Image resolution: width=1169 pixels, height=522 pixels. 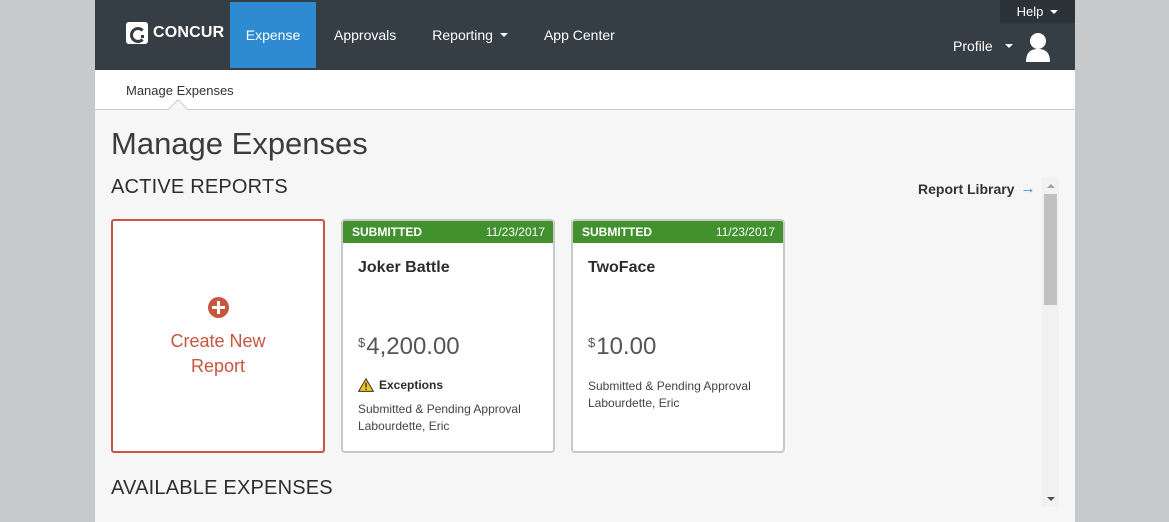 I want to click on available-expenses-heading: AVAILABLE EXPENSES, so click(x=222, y=488).